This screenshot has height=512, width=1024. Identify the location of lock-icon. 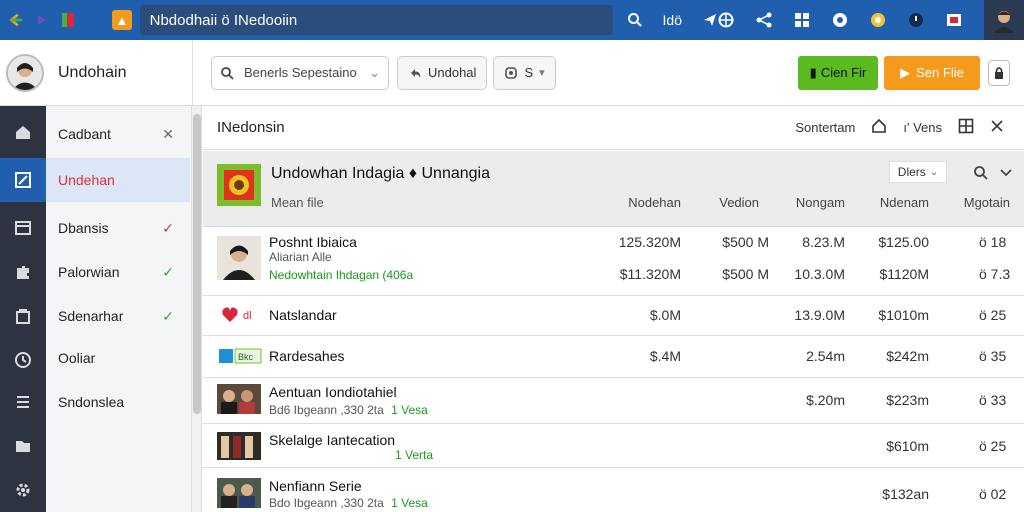
(999, 72).